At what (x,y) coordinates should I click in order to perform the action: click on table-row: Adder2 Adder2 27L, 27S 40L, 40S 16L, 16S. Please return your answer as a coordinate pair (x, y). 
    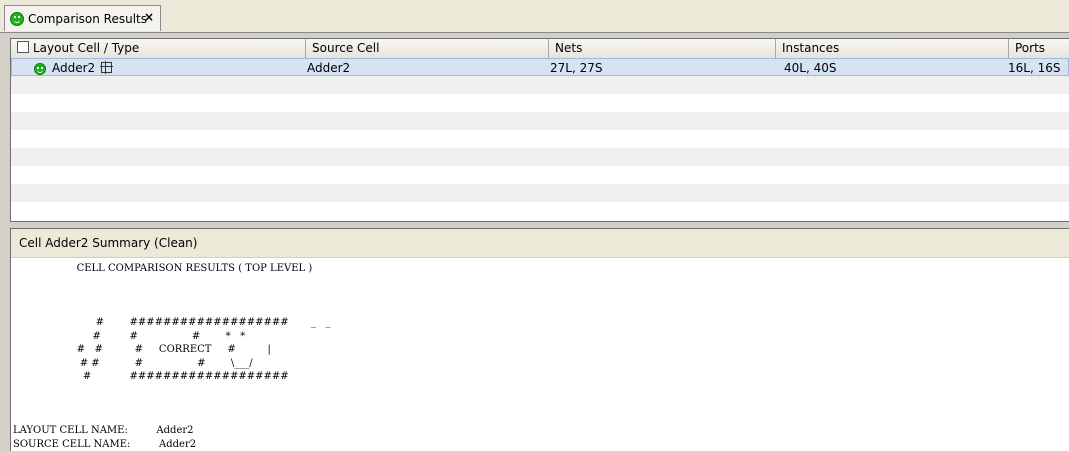
    Looking at the image, I should click on (540, 67).